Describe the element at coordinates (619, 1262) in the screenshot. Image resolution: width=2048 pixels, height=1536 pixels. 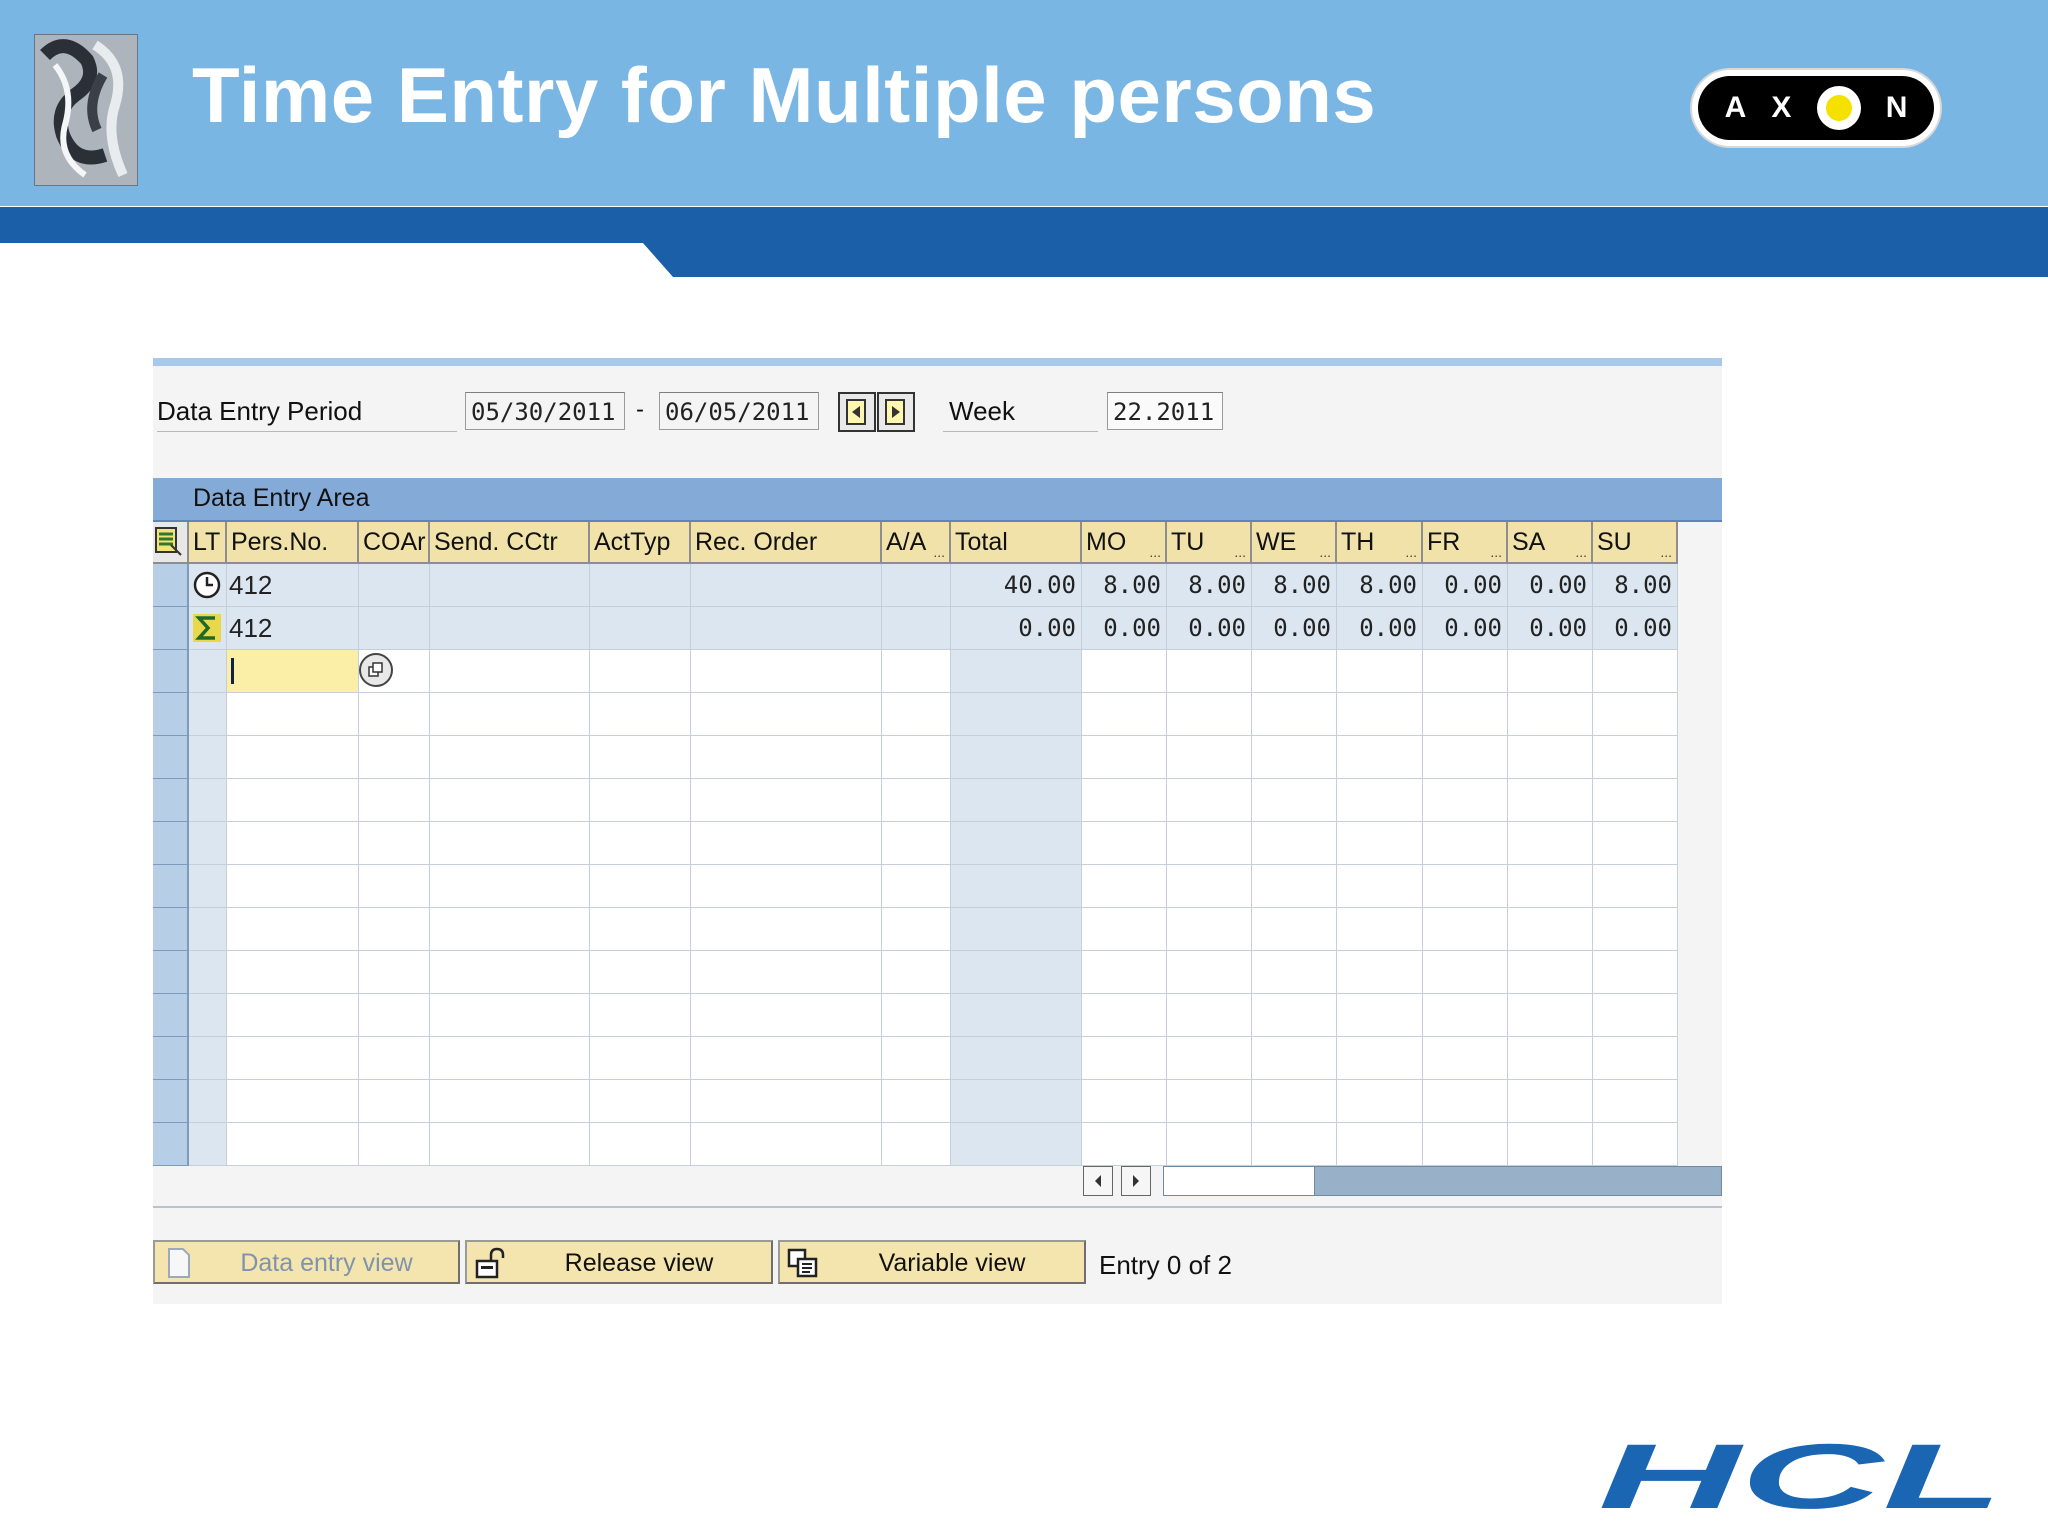
I see `release-view-button: Release view` at that location.